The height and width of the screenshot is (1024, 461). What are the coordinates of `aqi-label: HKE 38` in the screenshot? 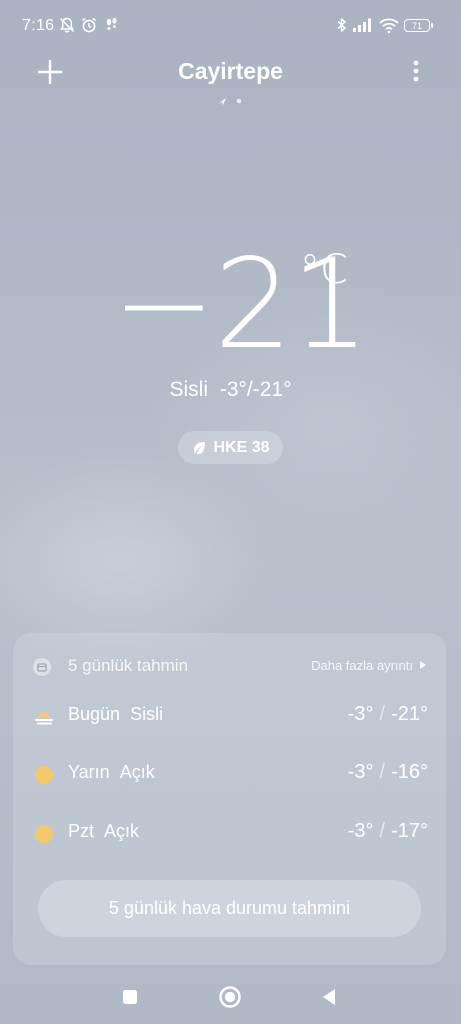 It's located at (241, 447).